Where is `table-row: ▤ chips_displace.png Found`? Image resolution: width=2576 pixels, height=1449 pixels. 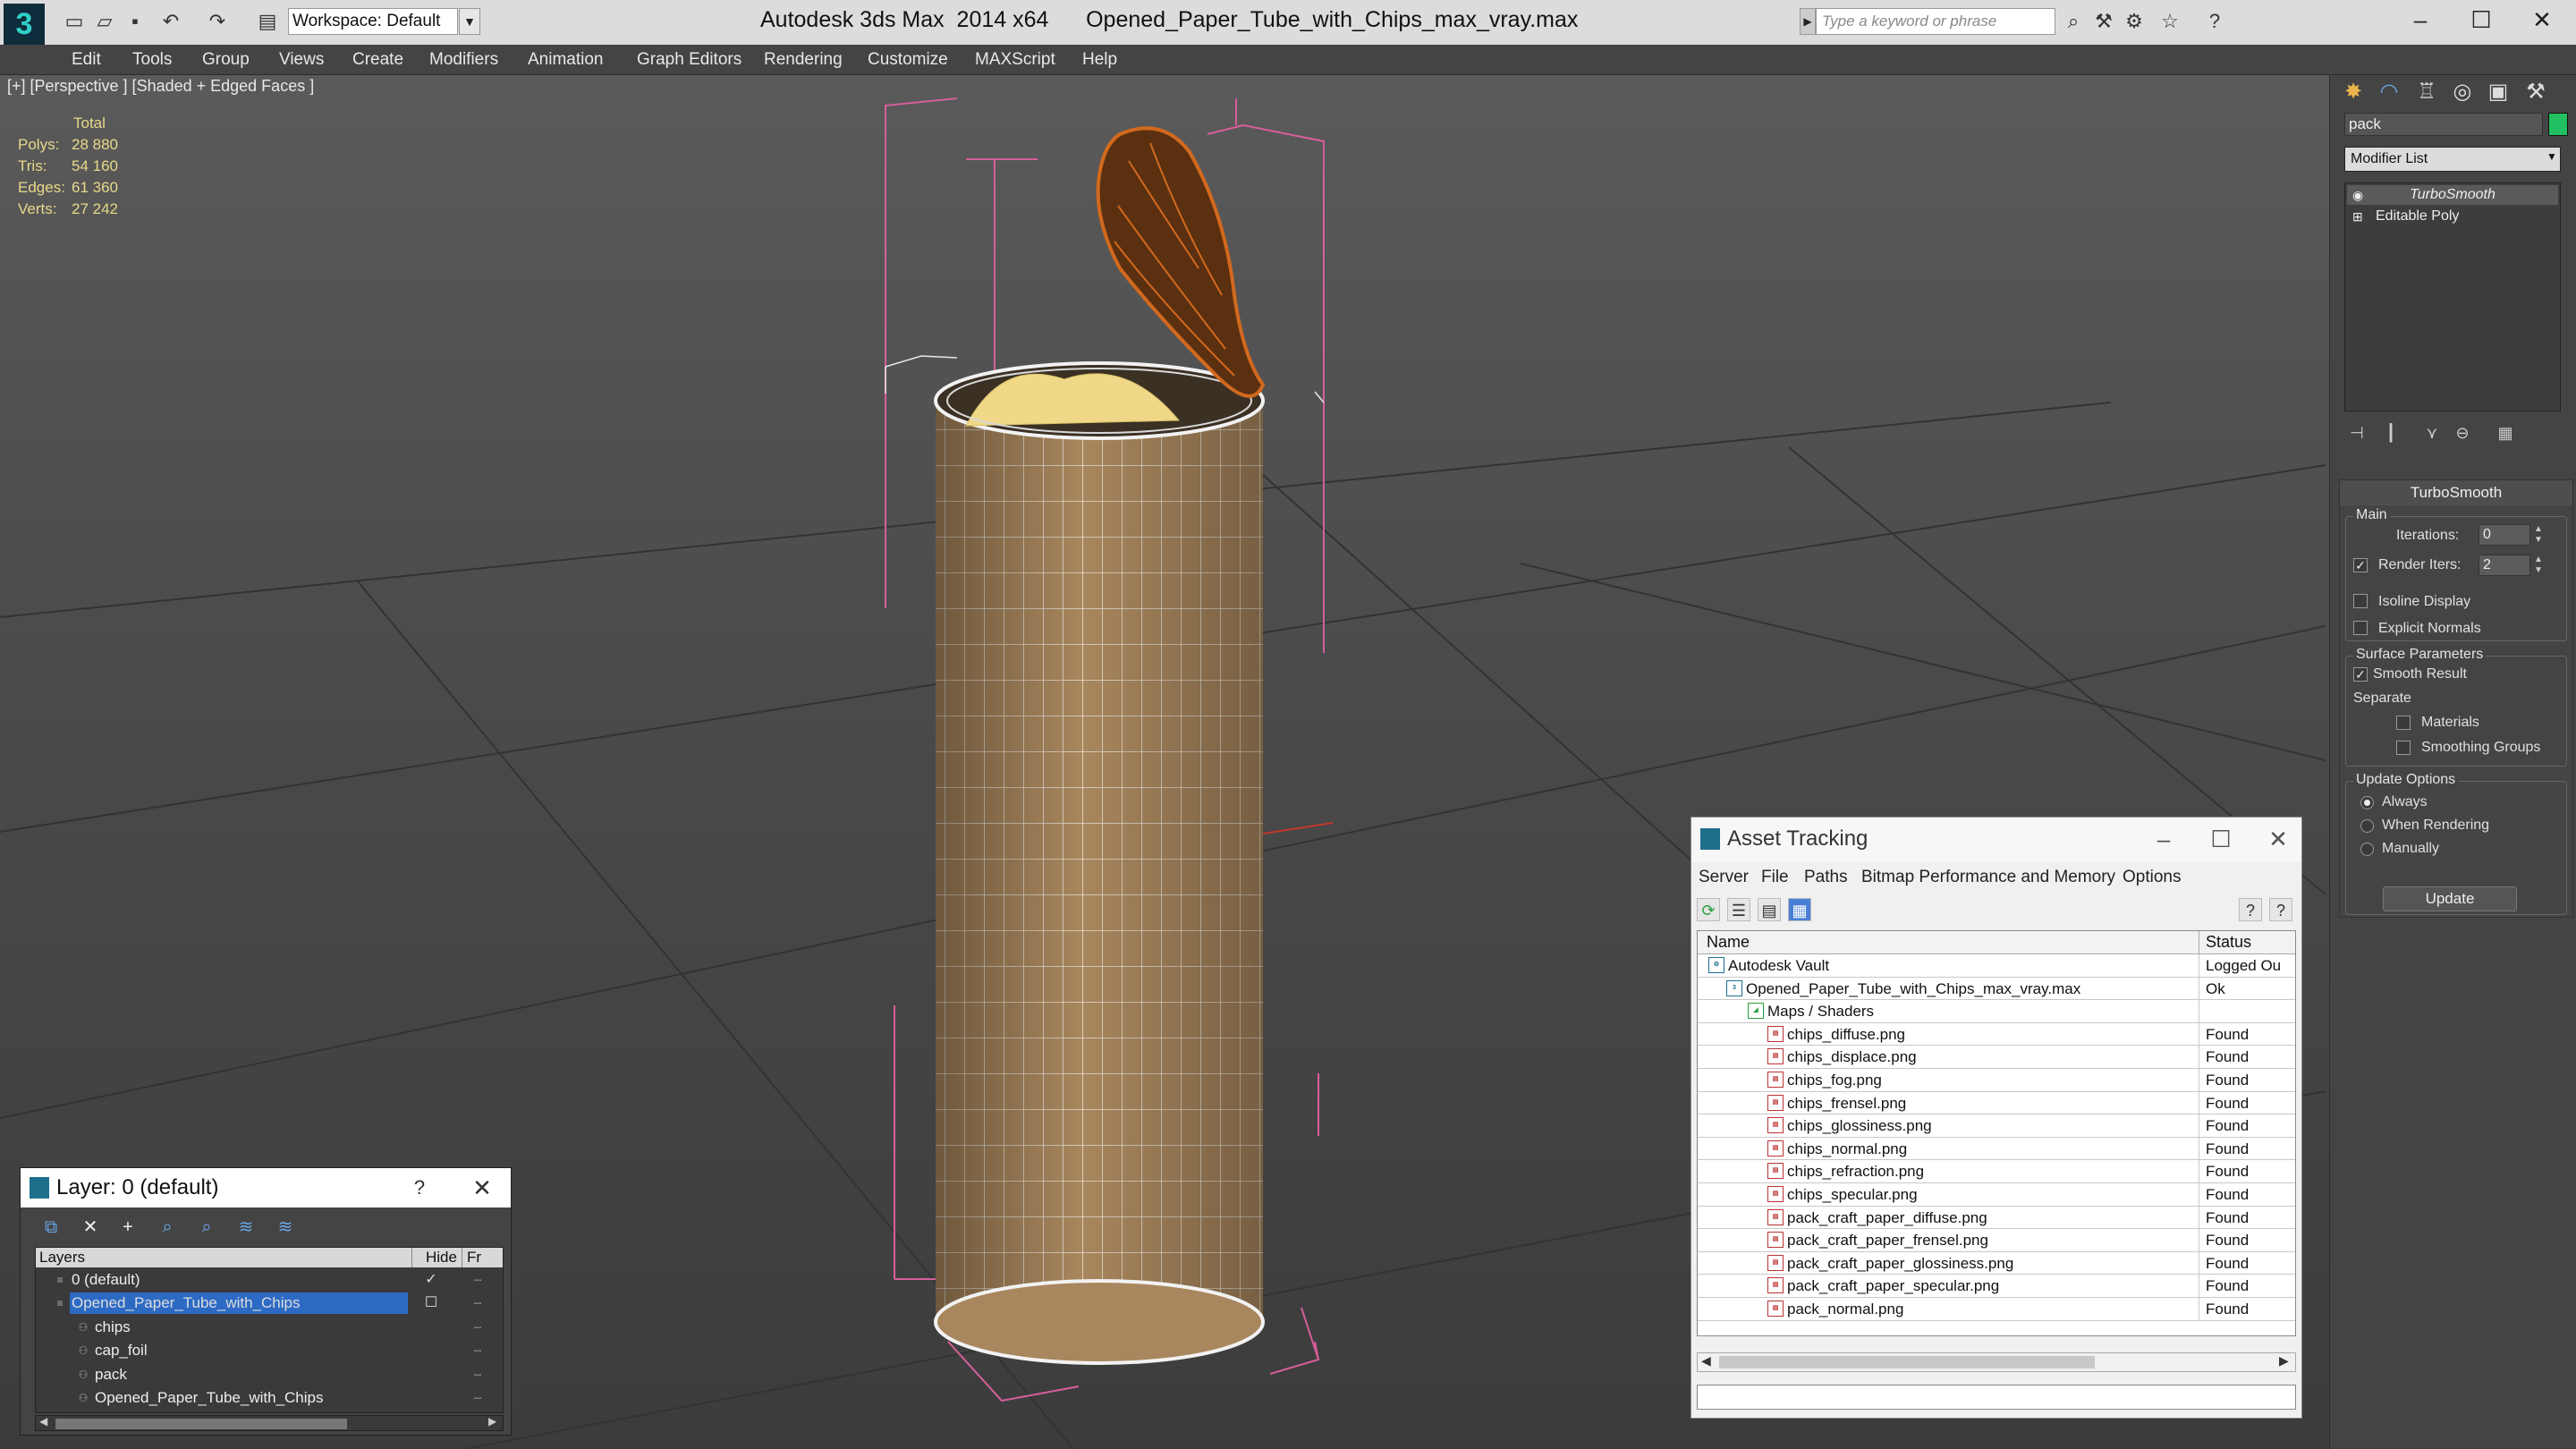 table-row: ▤ chips_displace.png Found is located at coordinates (1996, 1057).